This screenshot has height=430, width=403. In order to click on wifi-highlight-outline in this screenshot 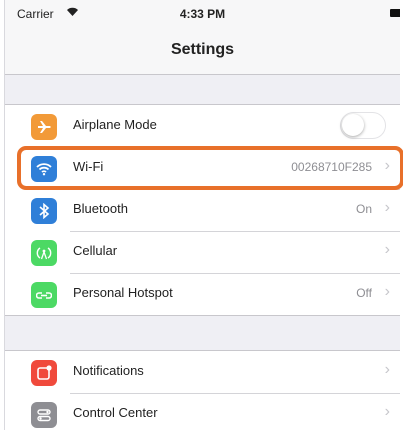, I will do `click(210, 168)`.